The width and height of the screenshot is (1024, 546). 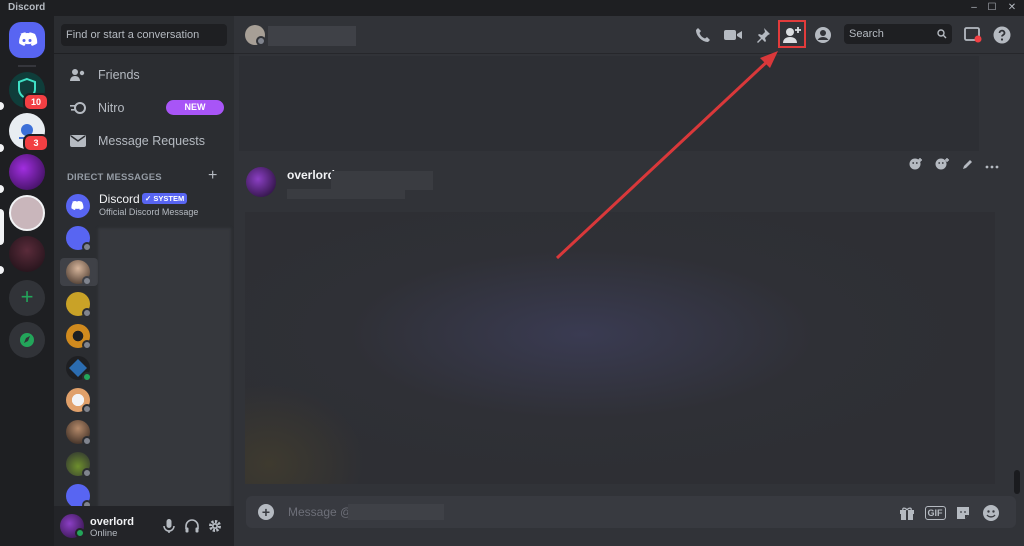 I want to click on inbox-icon, so click(x=973, y=35).